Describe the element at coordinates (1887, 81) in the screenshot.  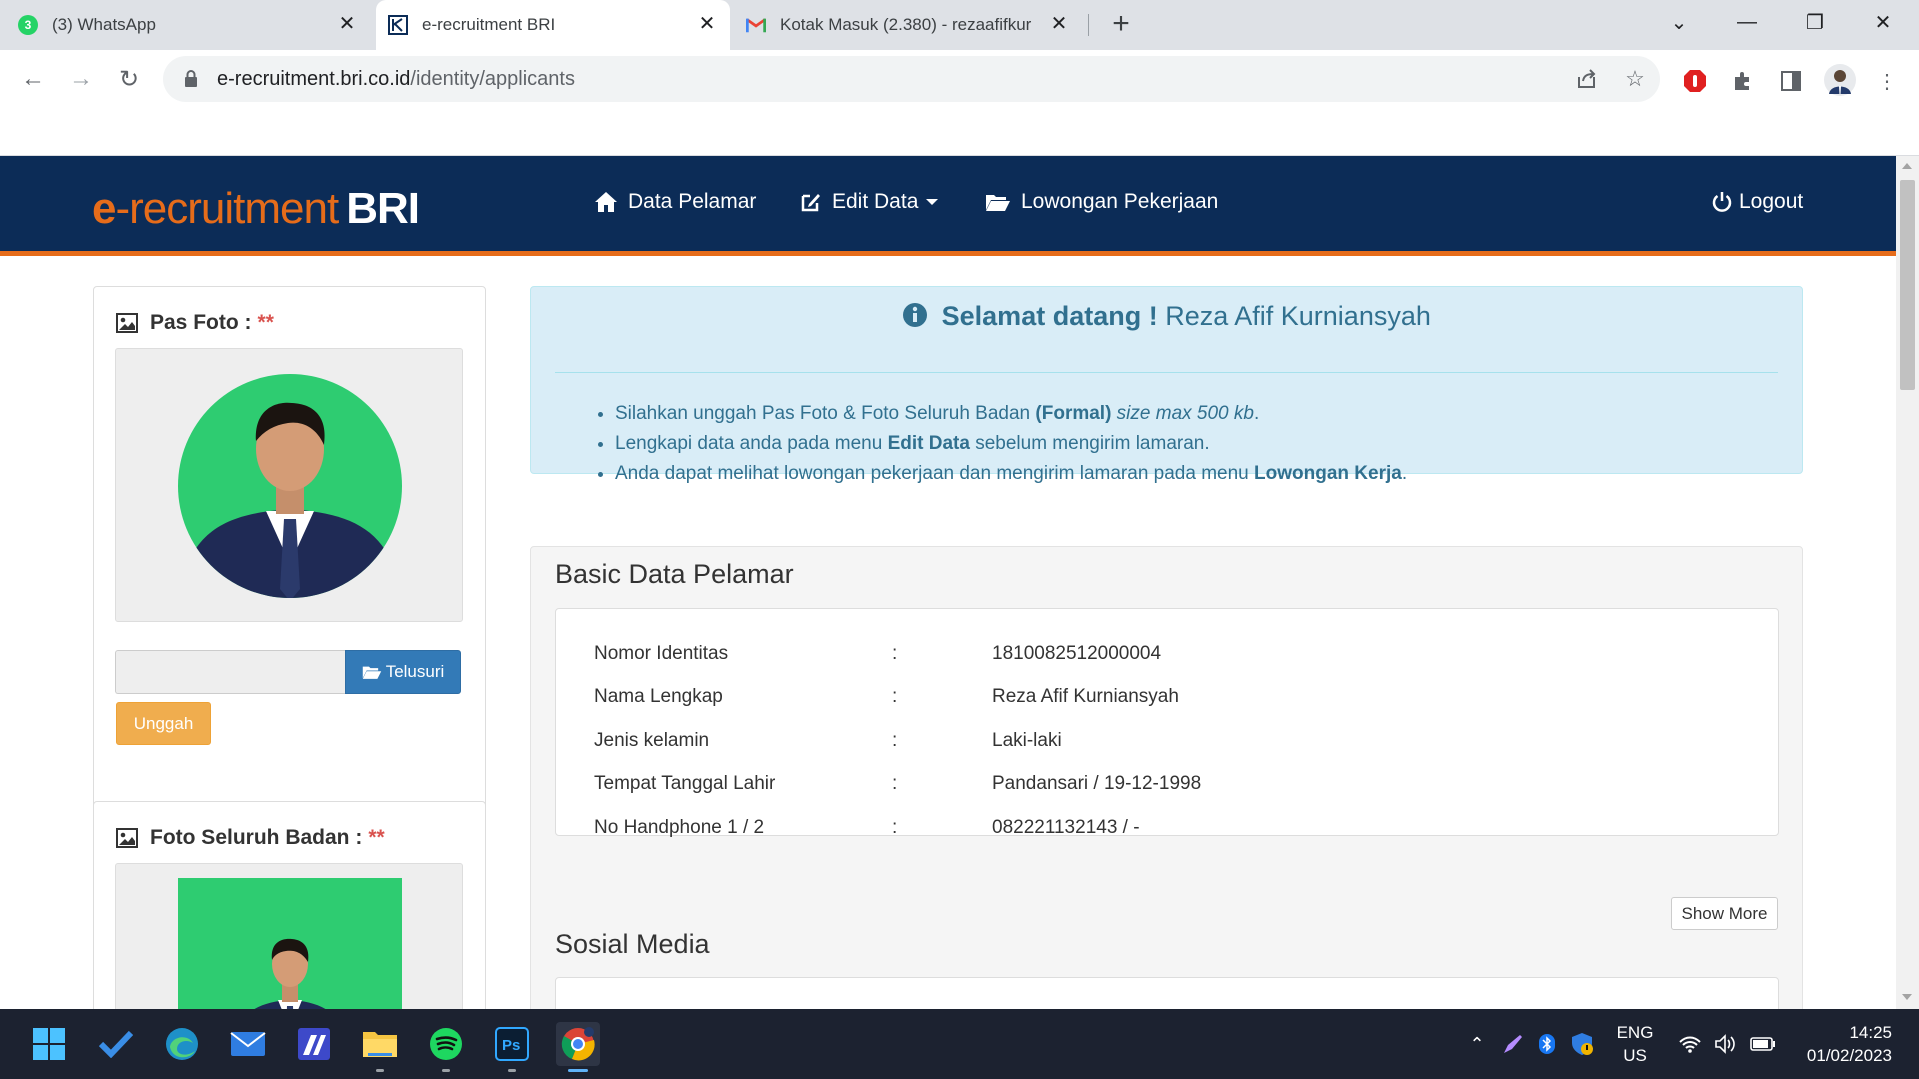
I see `menu-kebab-icon: ⋮` at that location.